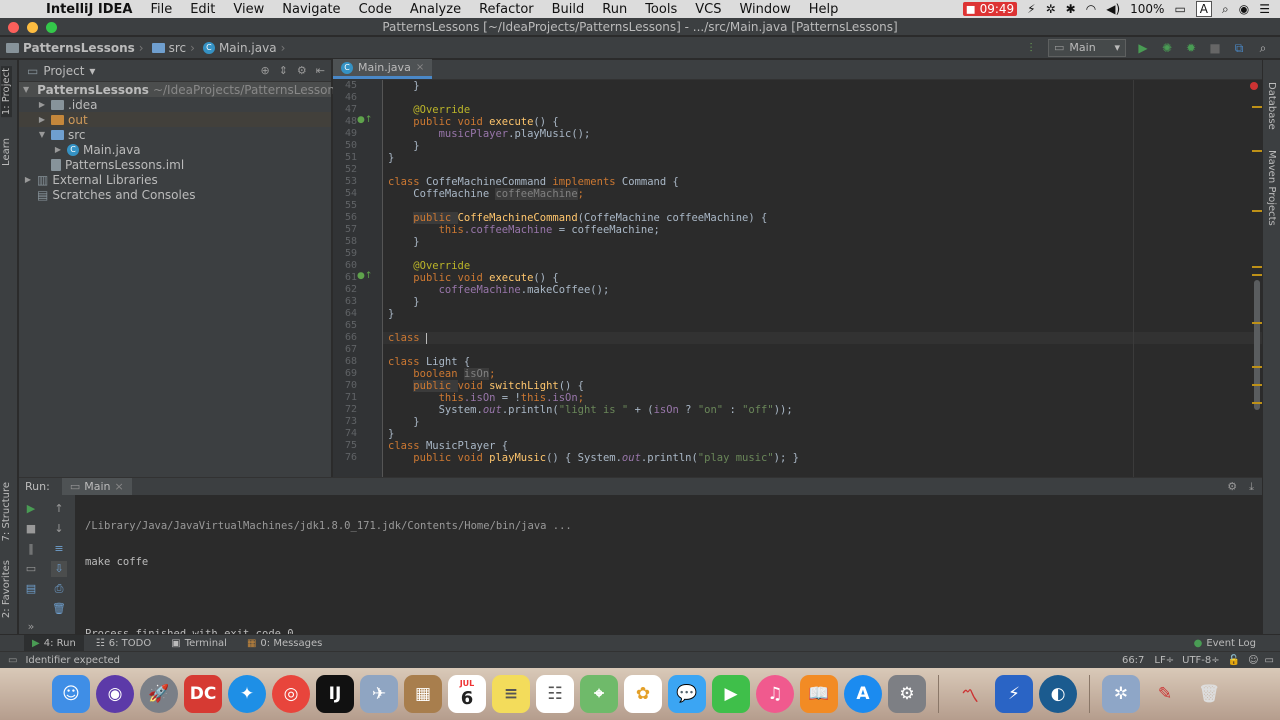 The width and height of the screenshot is (1280, 720). Describe the element at coordinates (1255, 487) in the screenshot. I see `hide-panel-icon: ⤓` at that location.